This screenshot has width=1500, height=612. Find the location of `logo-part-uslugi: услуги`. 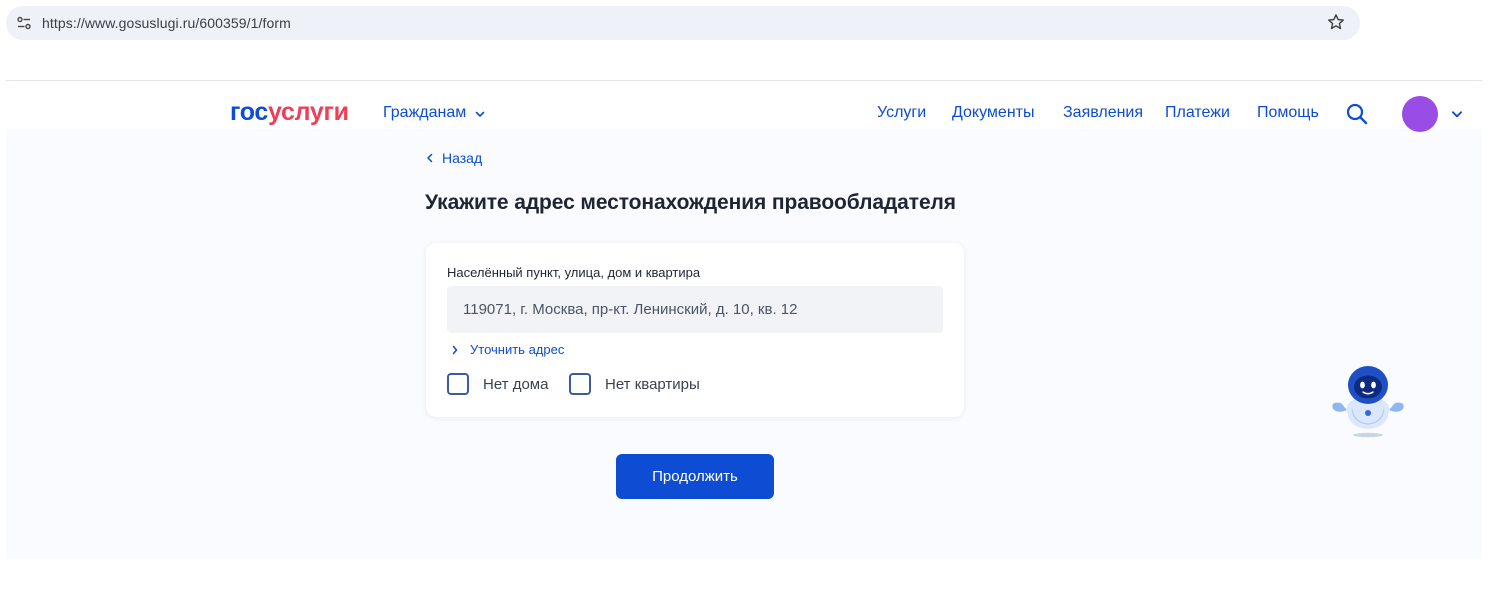

logo-part-uslugi: услуги is located at coordinates (308, 112).